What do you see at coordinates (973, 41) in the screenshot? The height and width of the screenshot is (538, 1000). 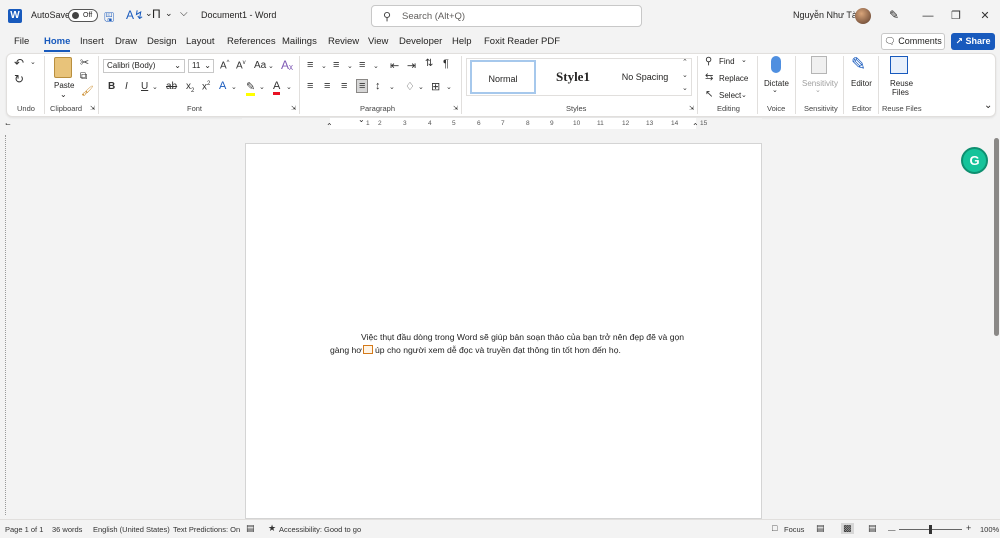 I see `share-button: ↗ Share` at bounding box center [973, 41].